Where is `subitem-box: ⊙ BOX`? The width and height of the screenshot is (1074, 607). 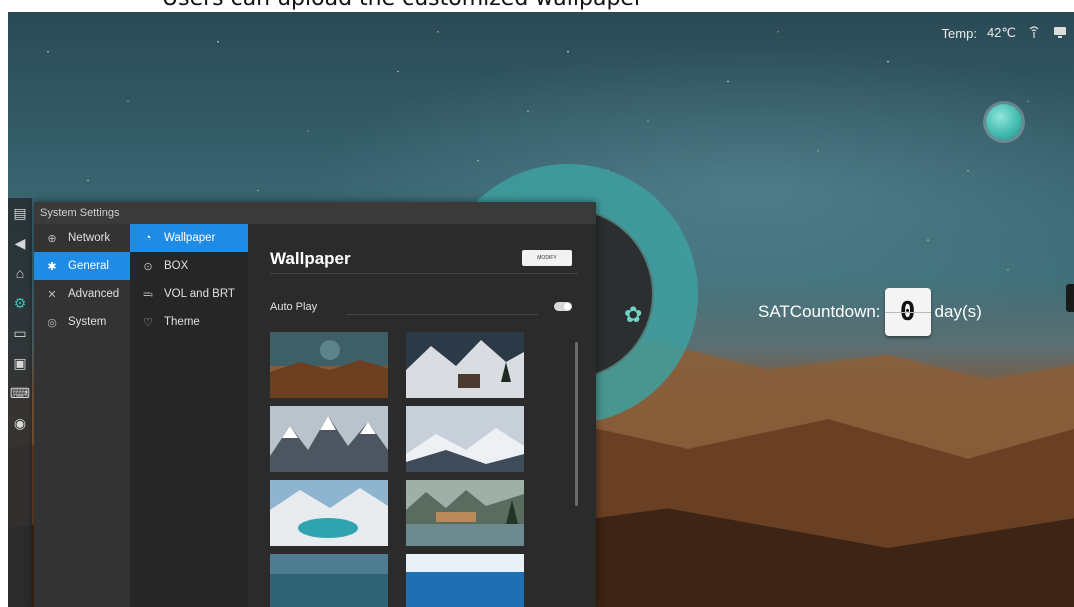
subitem-box: ⊙ BOX is located at coordinates (189, 266).